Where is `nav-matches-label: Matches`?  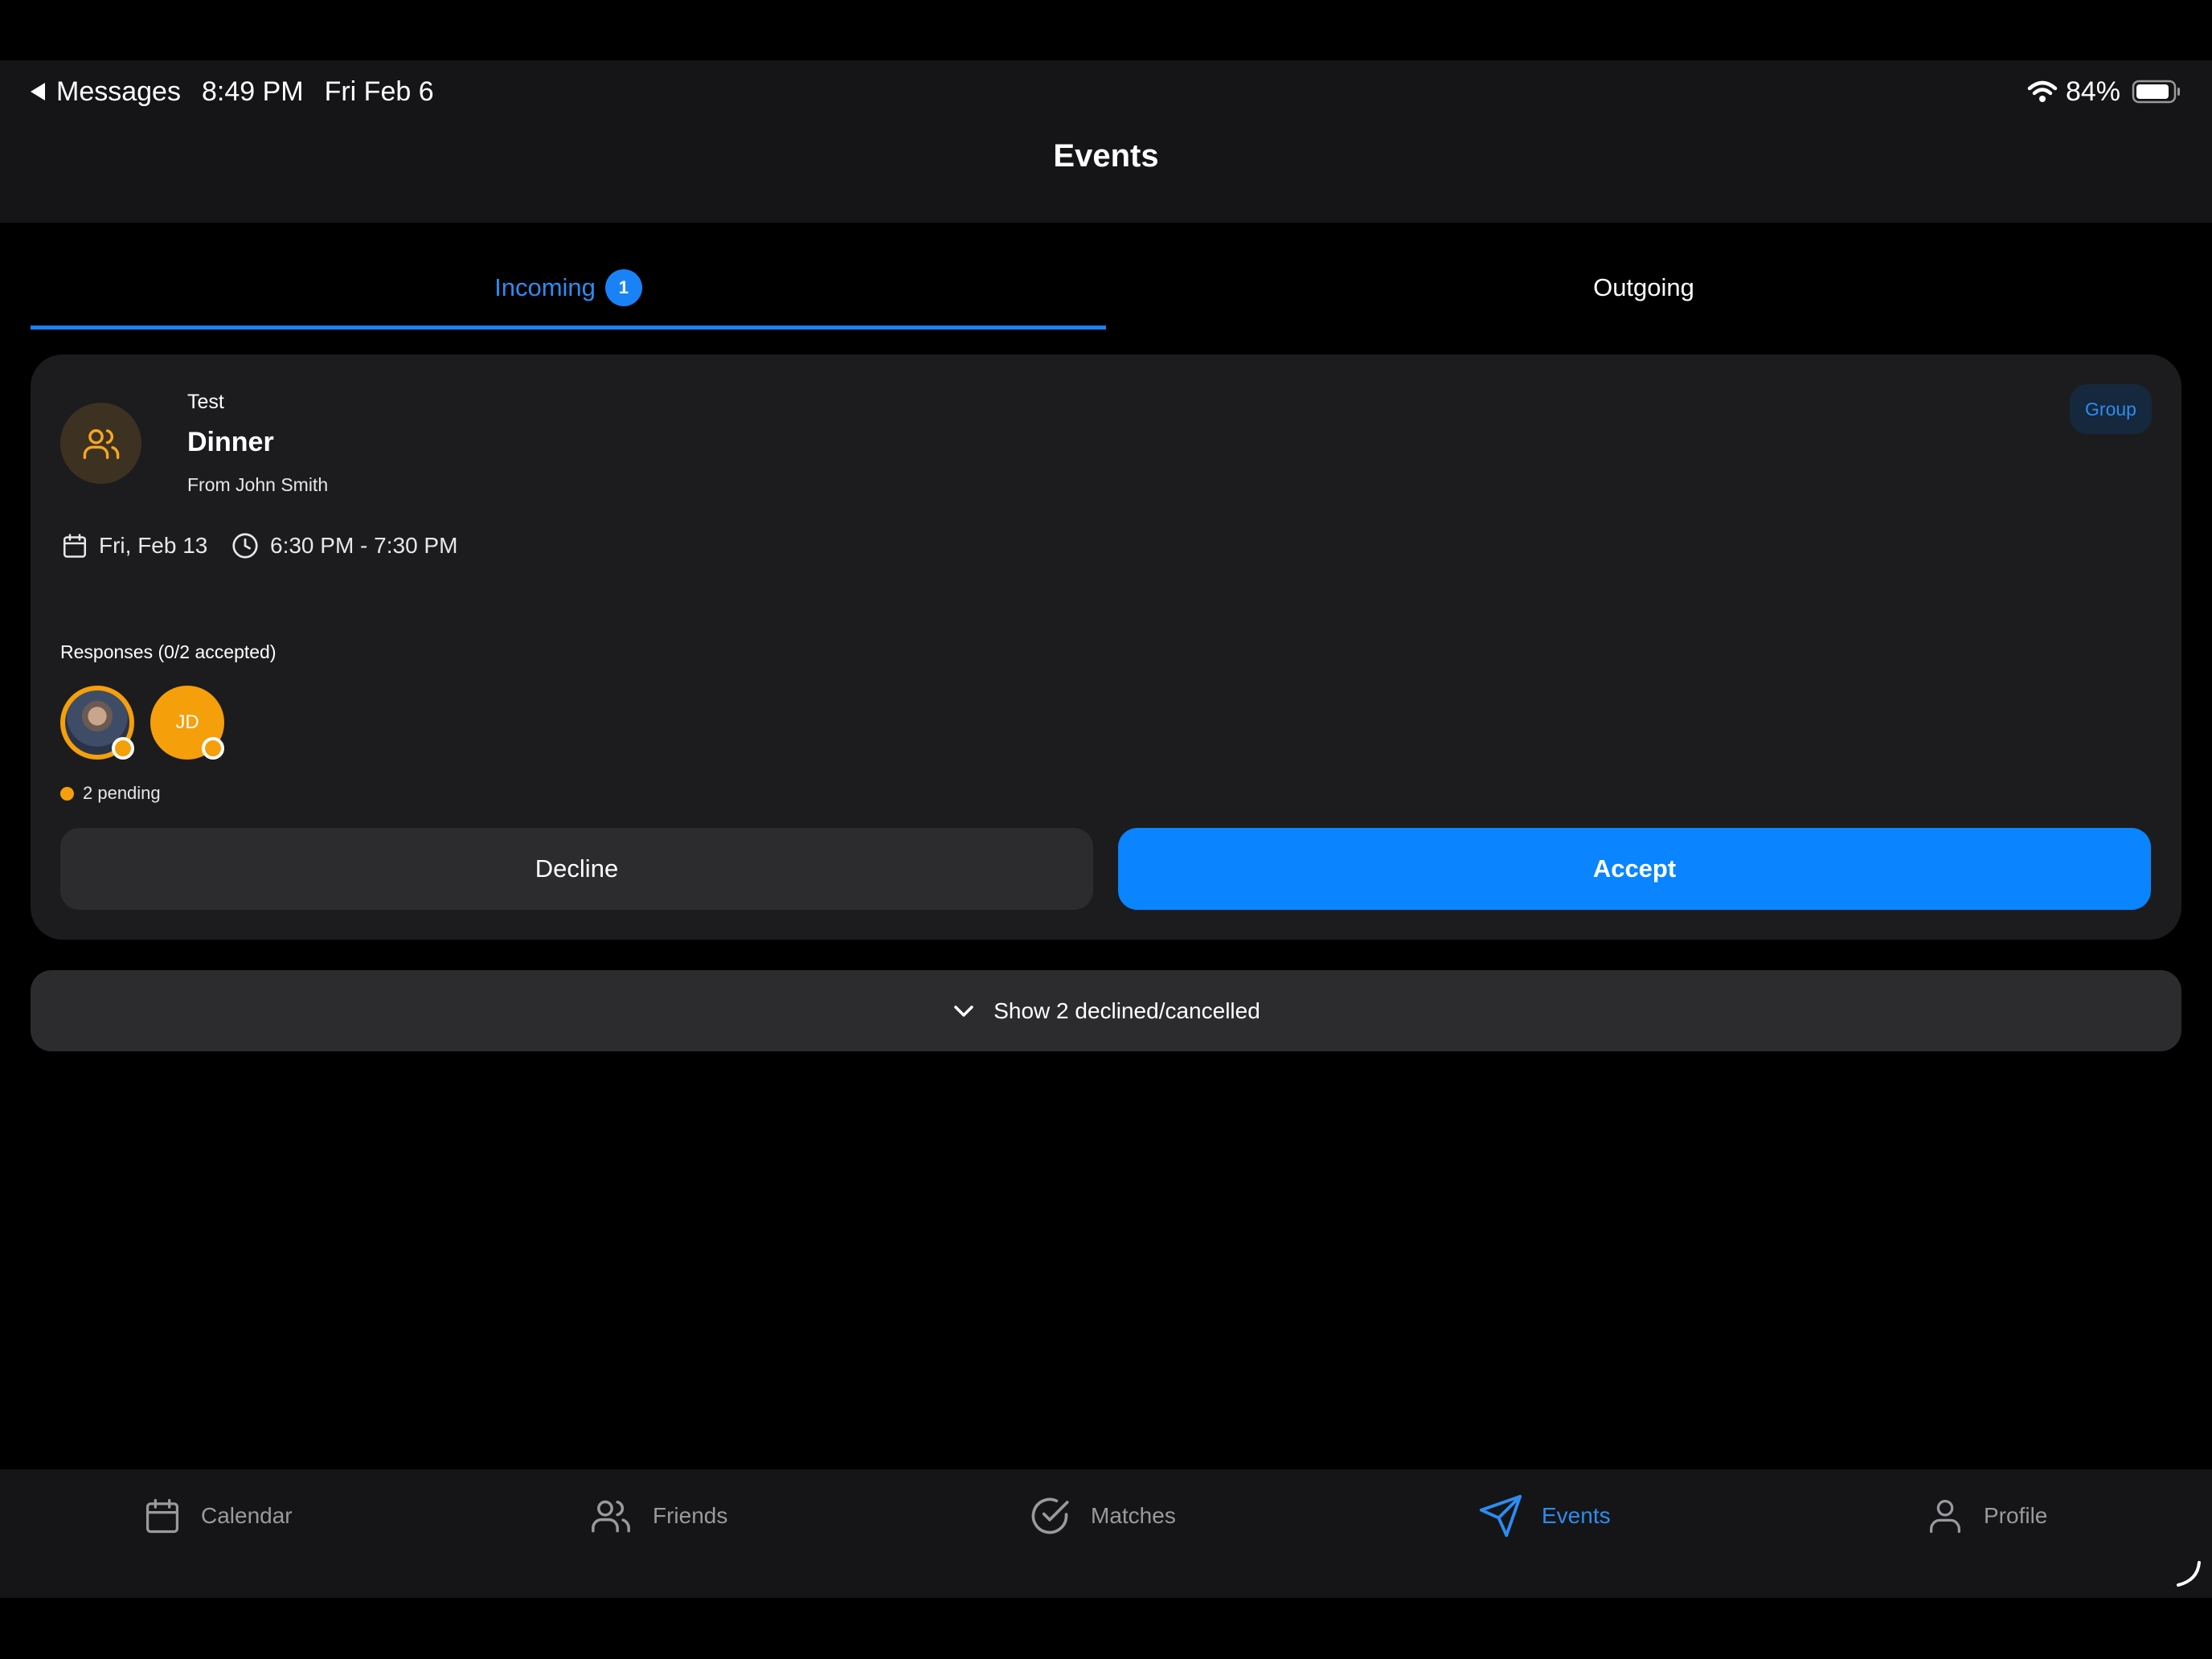 nav-matches-label: Matches is located at coordinates (1133, 1515).